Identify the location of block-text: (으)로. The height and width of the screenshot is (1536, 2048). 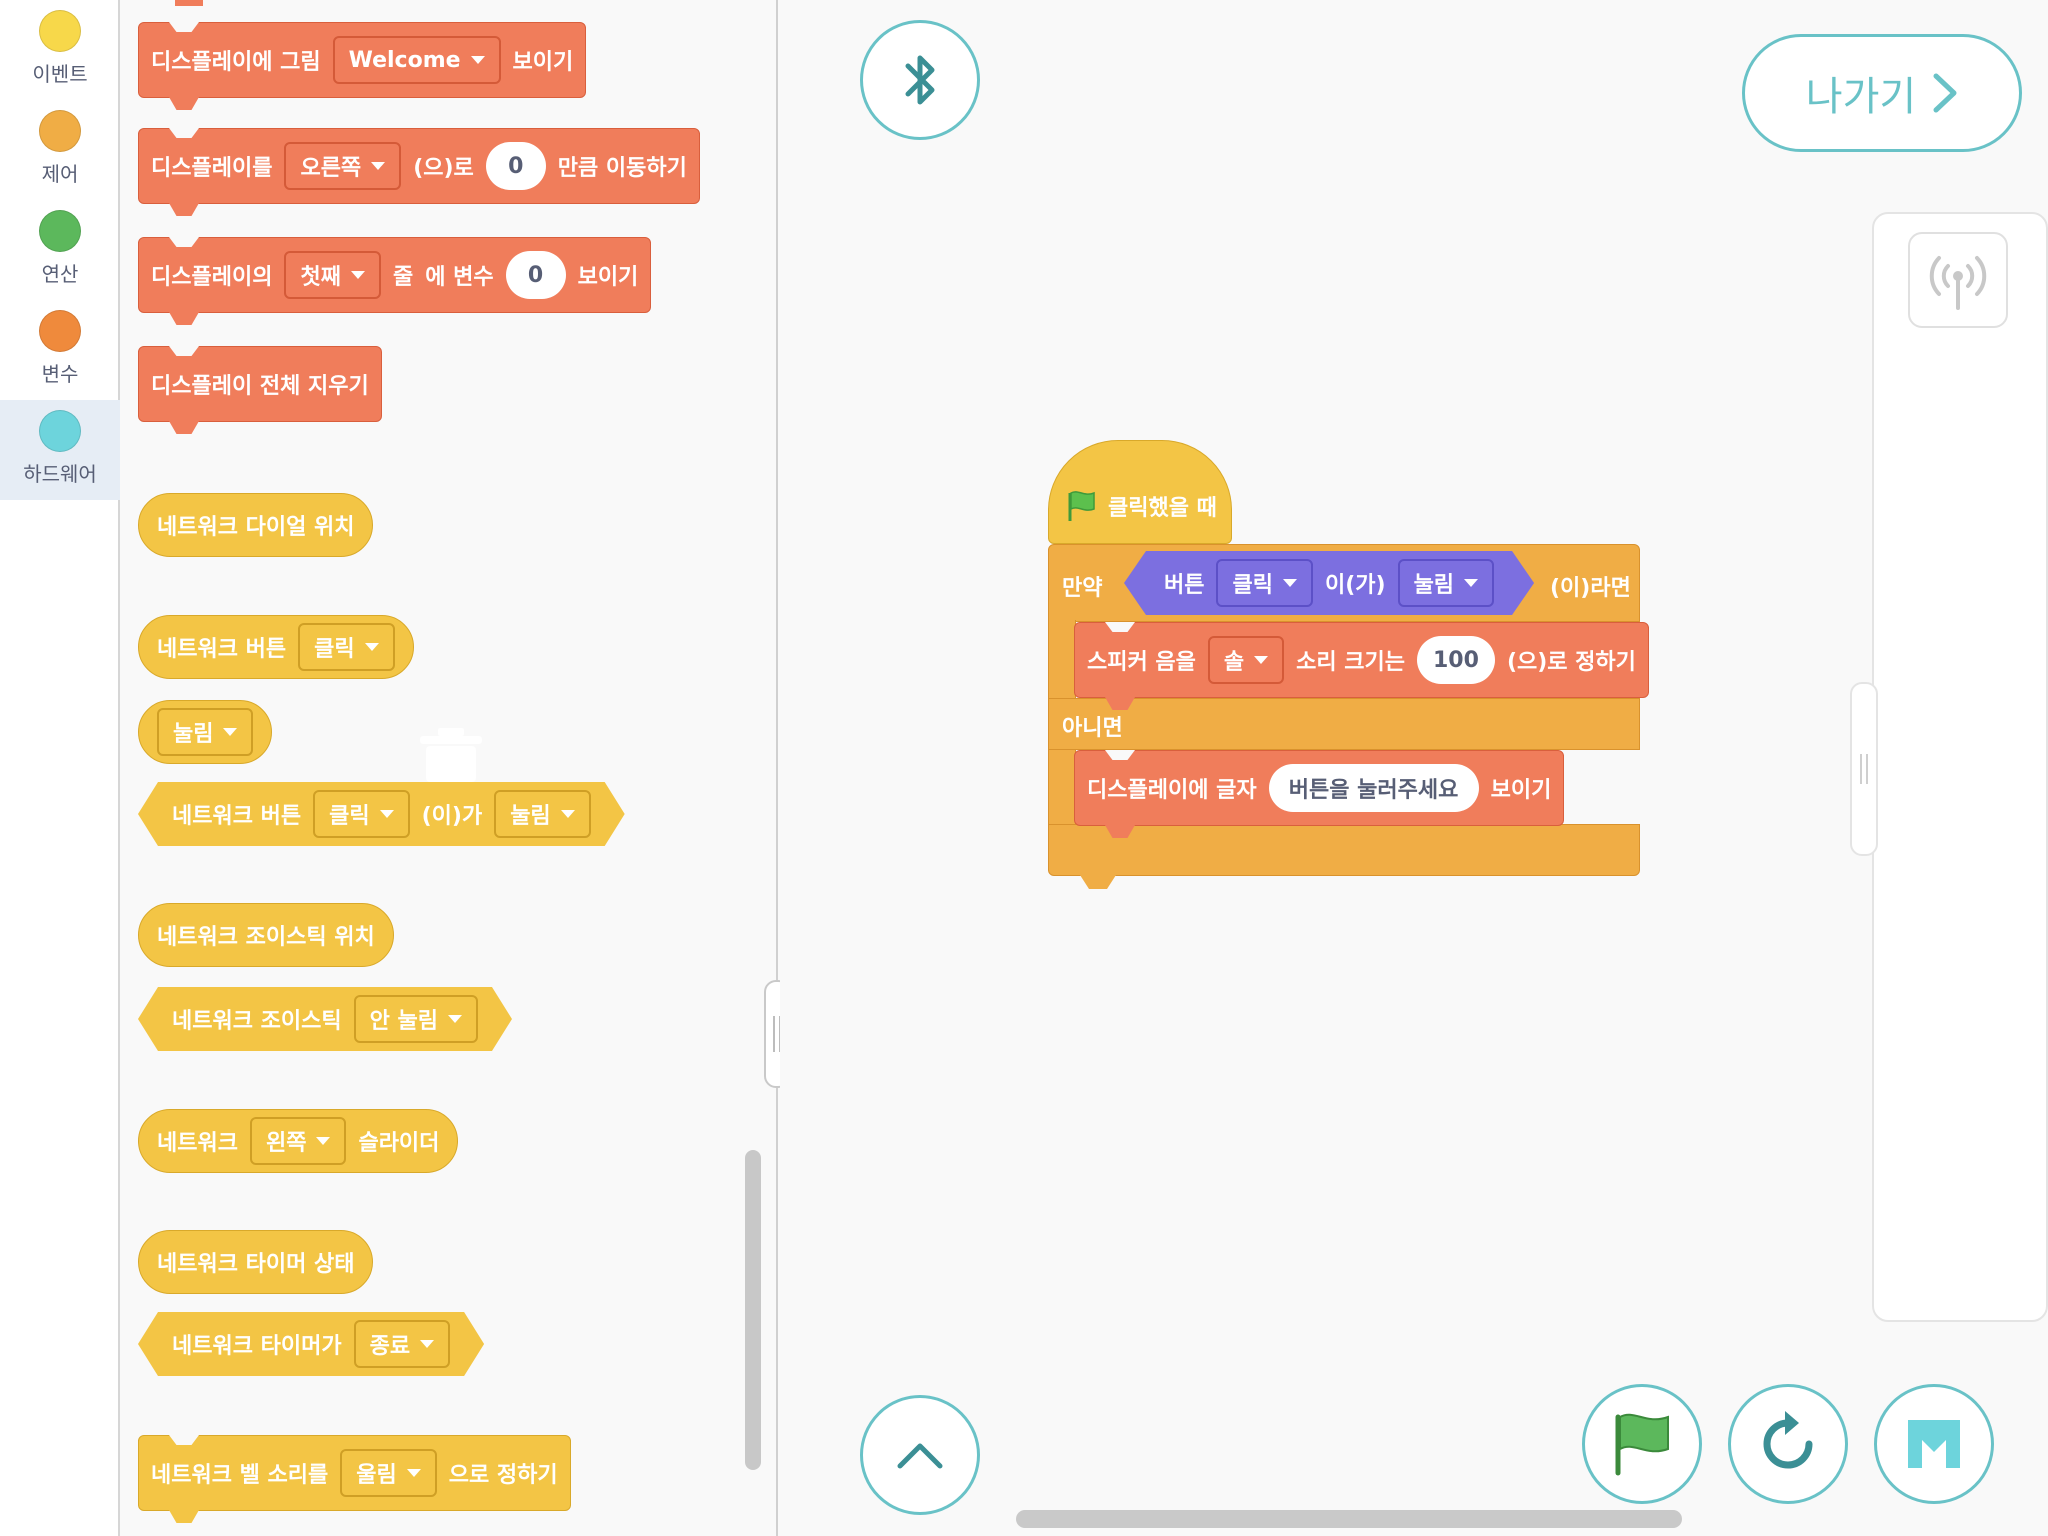
(443, 168).